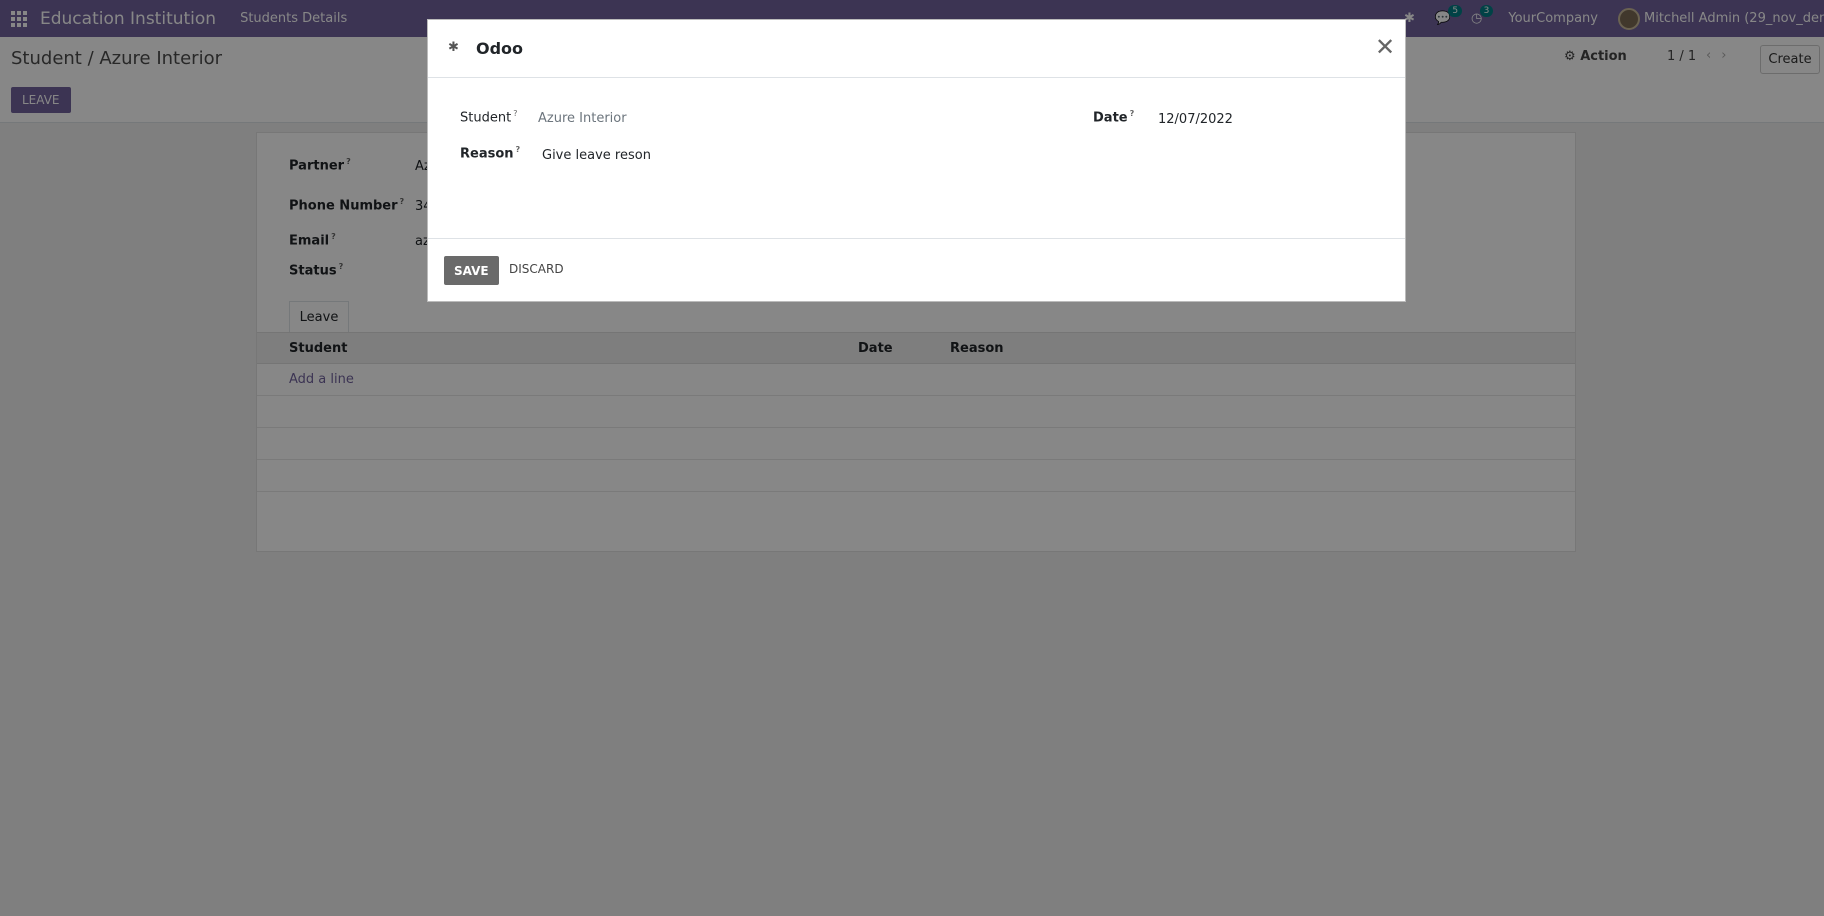  What do you see at coordinates (490, 153) in the screenshot?
I see `reason-label: Reason?` at bounding box center [490, 153].